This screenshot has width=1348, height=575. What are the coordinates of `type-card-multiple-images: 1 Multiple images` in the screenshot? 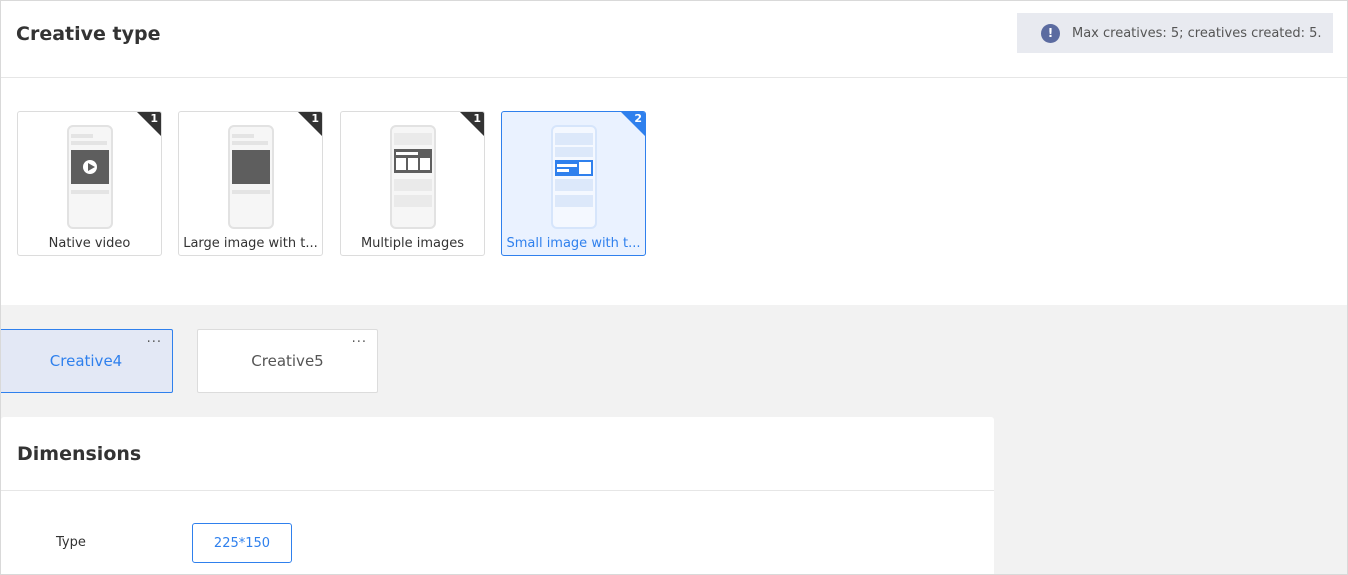 It's located at (412, 183).